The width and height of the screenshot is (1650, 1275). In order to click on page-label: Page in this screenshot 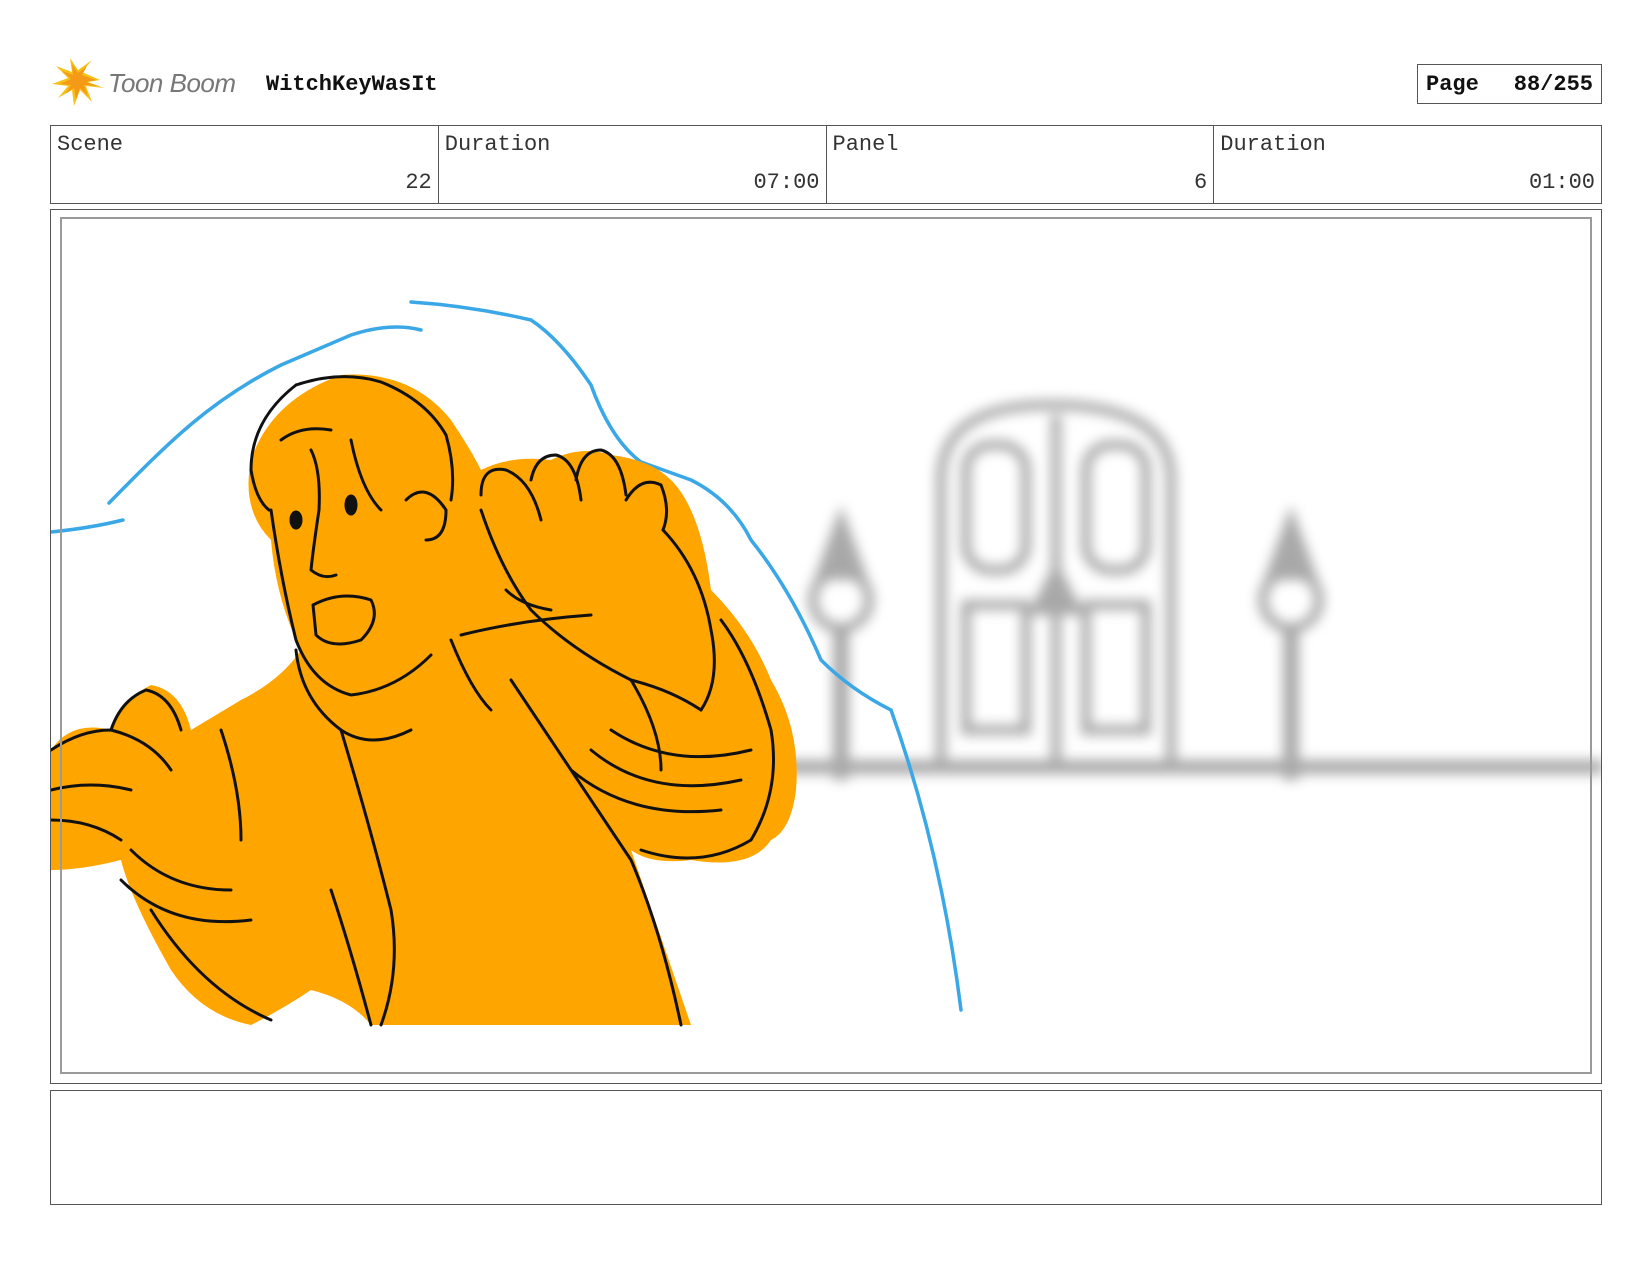, I will do `click(1452, 84)`.